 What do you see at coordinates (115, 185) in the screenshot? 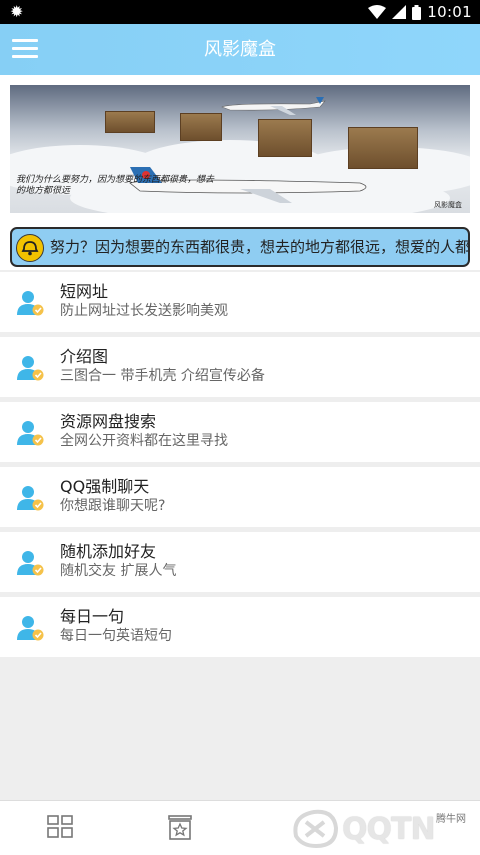
I see `banner-caption: 我们为什么要努力，因为想要的东西都很贵，想去的地方都很远` at bounding box center [115, 185].